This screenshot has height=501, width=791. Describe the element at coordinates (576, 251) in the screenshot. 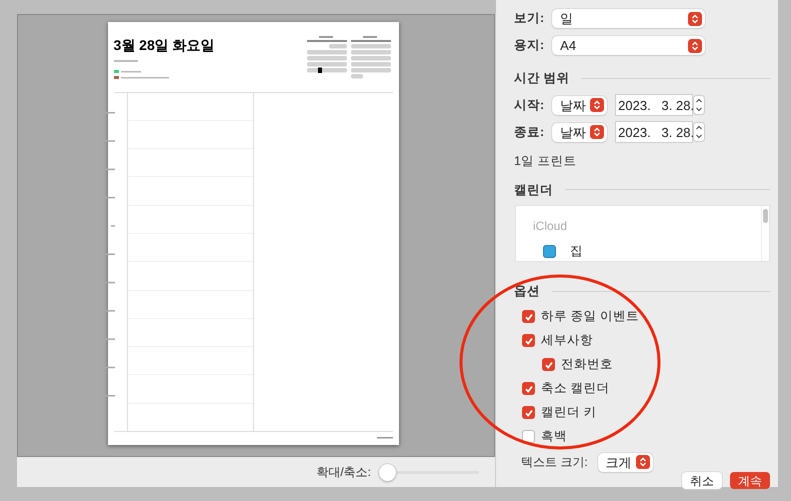

I see `calendar-name: 집` at that location.